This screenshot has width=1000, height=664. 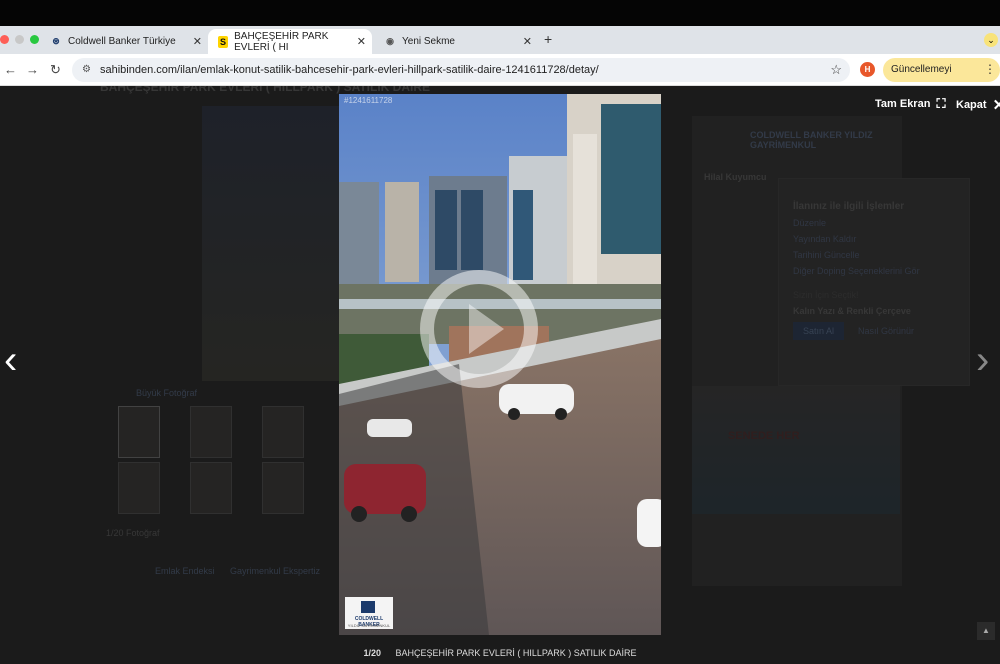 I want to click on menu-icon: ⋮, so click(x=990, y=69).